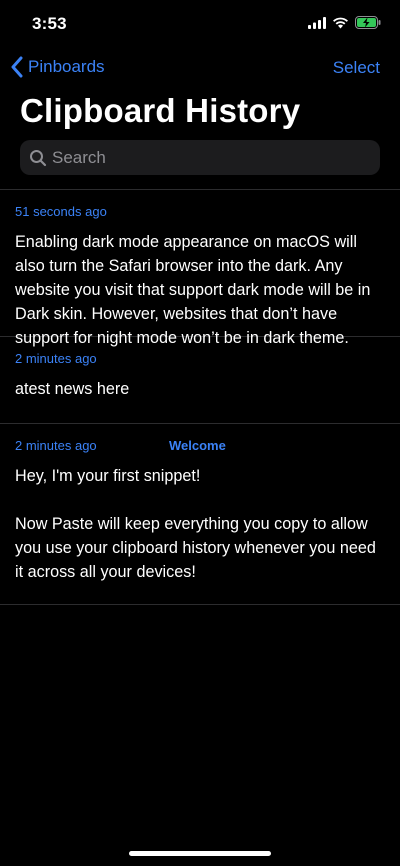  I want to click on item-meta: 2 minutes ago, so click(200, 360).